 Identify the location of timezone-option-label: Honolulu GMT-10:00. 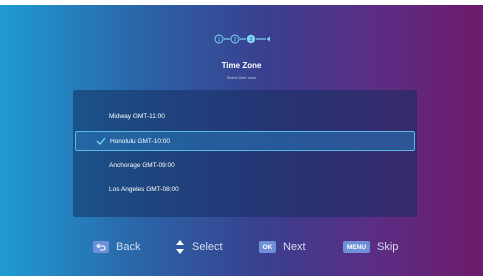
(140, 141).